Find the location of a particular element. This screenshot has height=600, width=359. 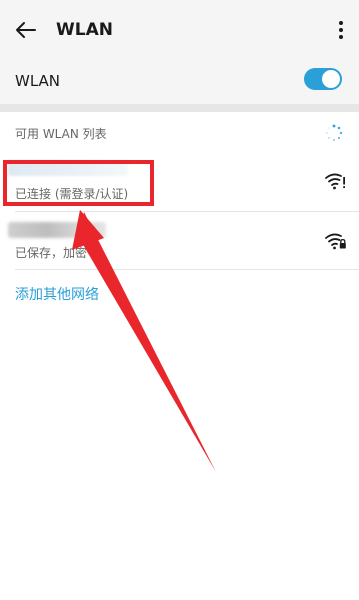

wlan-switch is located at coordinates (323, 79).